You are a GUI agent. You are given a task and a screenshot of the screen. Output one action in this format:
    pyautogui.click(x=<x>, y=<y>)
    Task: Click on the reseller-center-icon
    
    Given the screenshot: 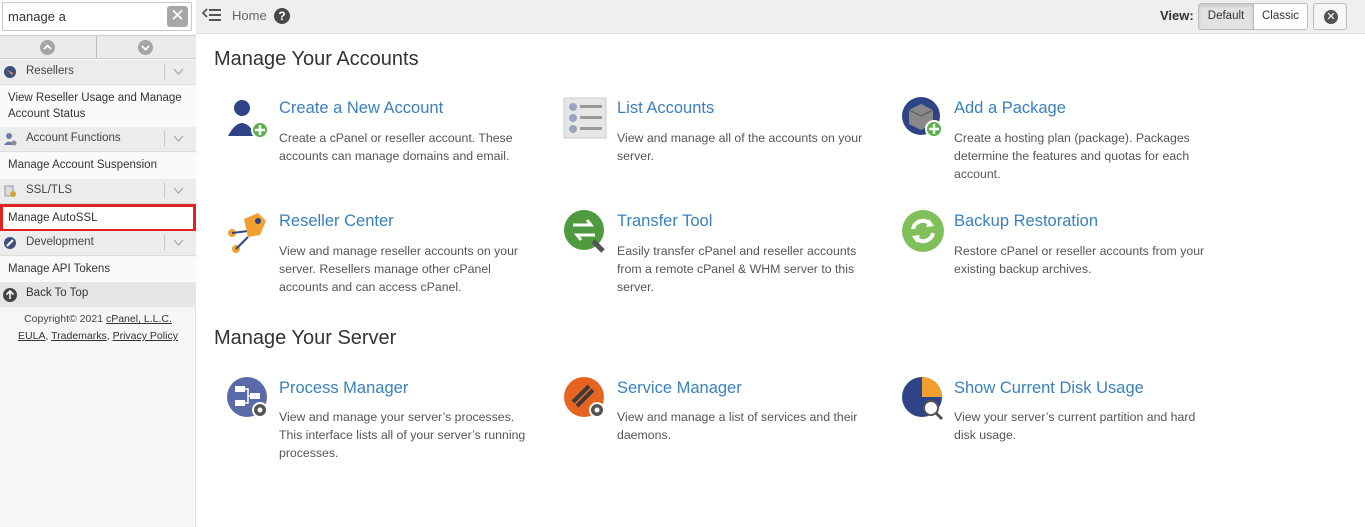 What is the action you would take?
    pyautogui.click(x=248, y=231)
    